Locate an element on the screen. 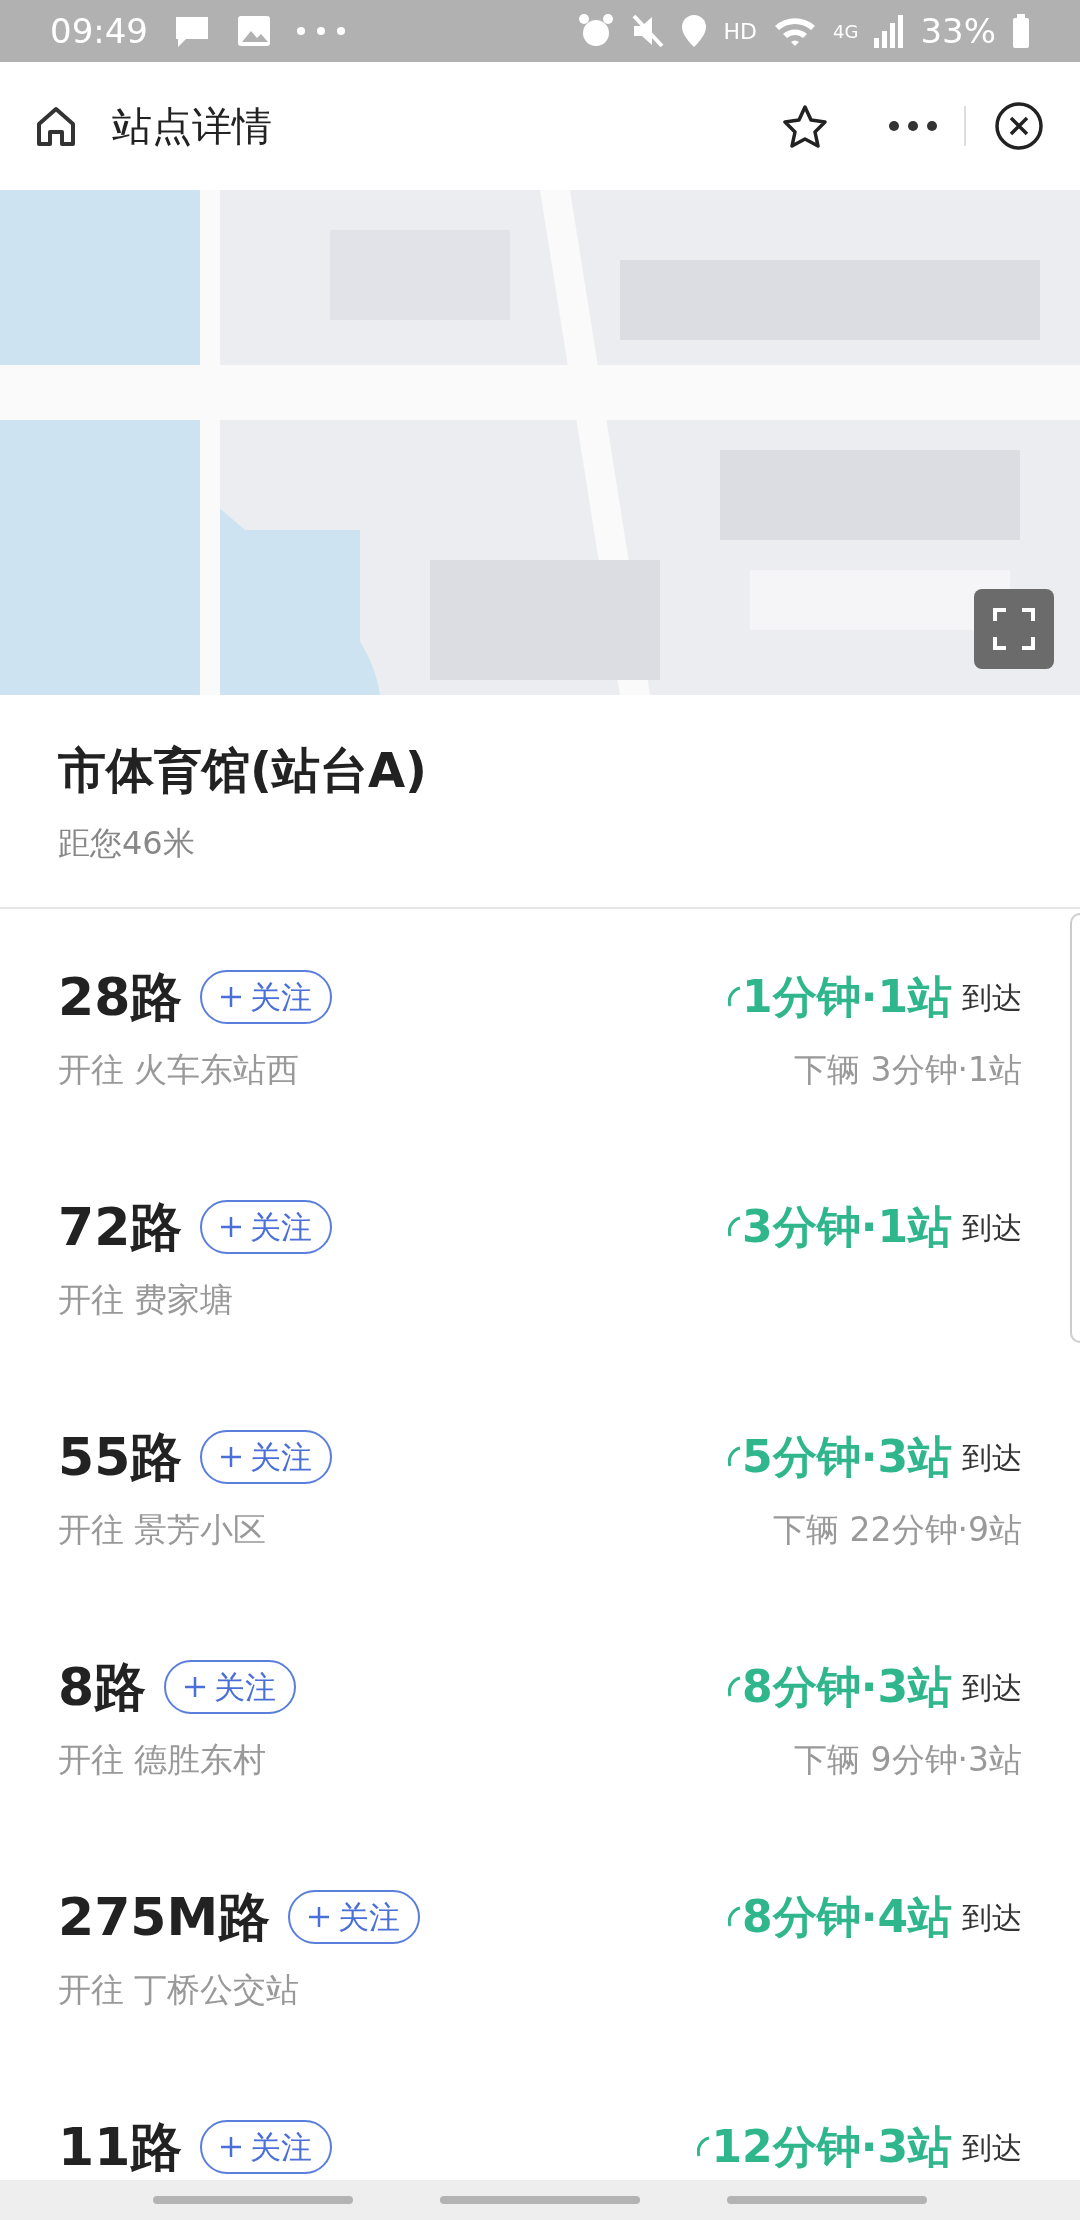 The height and width of the screenshot is (2220, 1080). fullscreen-icon is located at coordinates (1014, 629).